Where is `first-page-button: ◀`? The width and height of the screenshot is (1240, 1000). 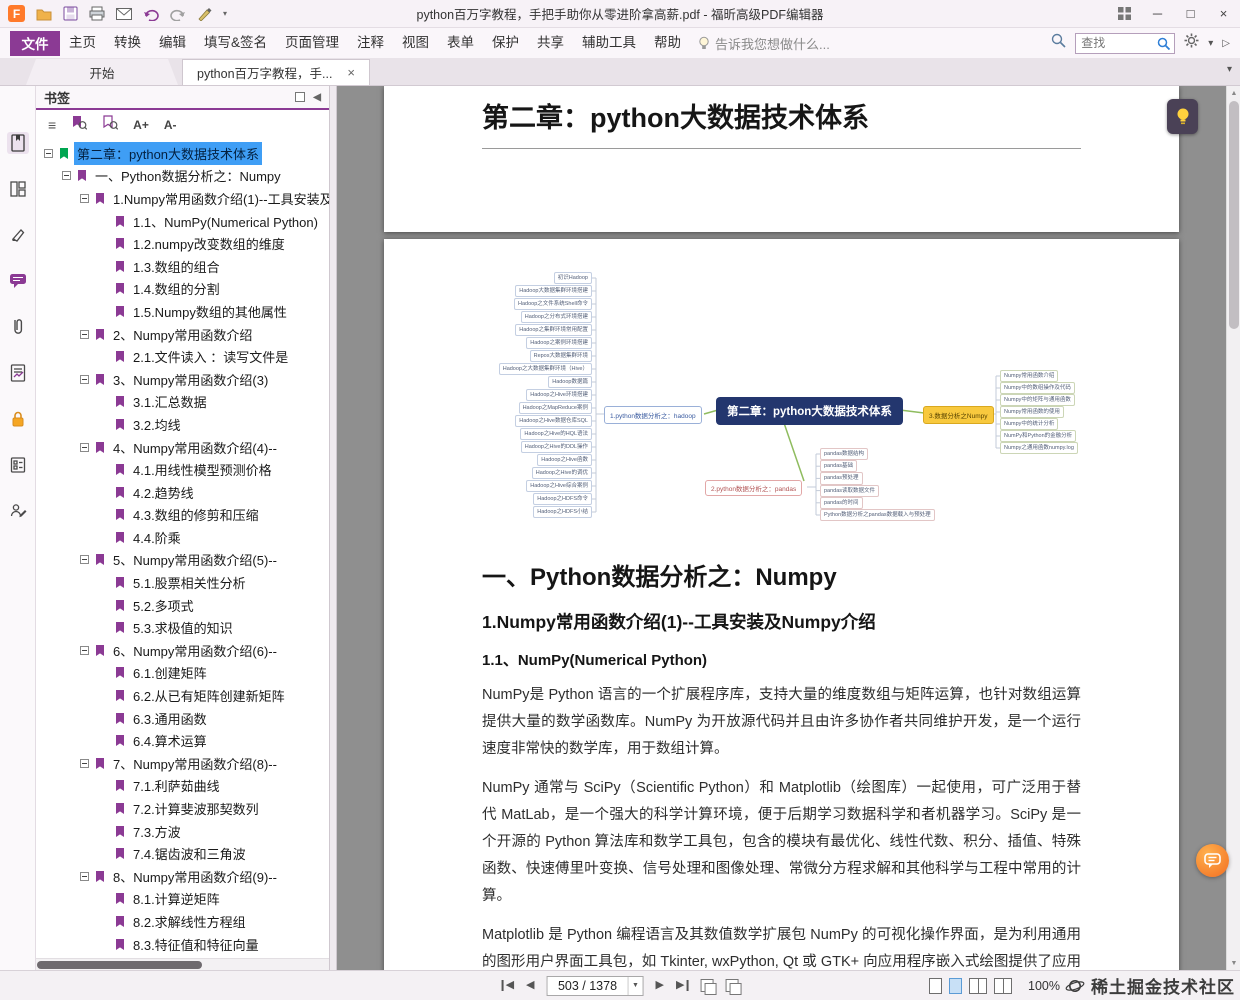 first-page-button: ◀ is located at coordinates (507, 985).